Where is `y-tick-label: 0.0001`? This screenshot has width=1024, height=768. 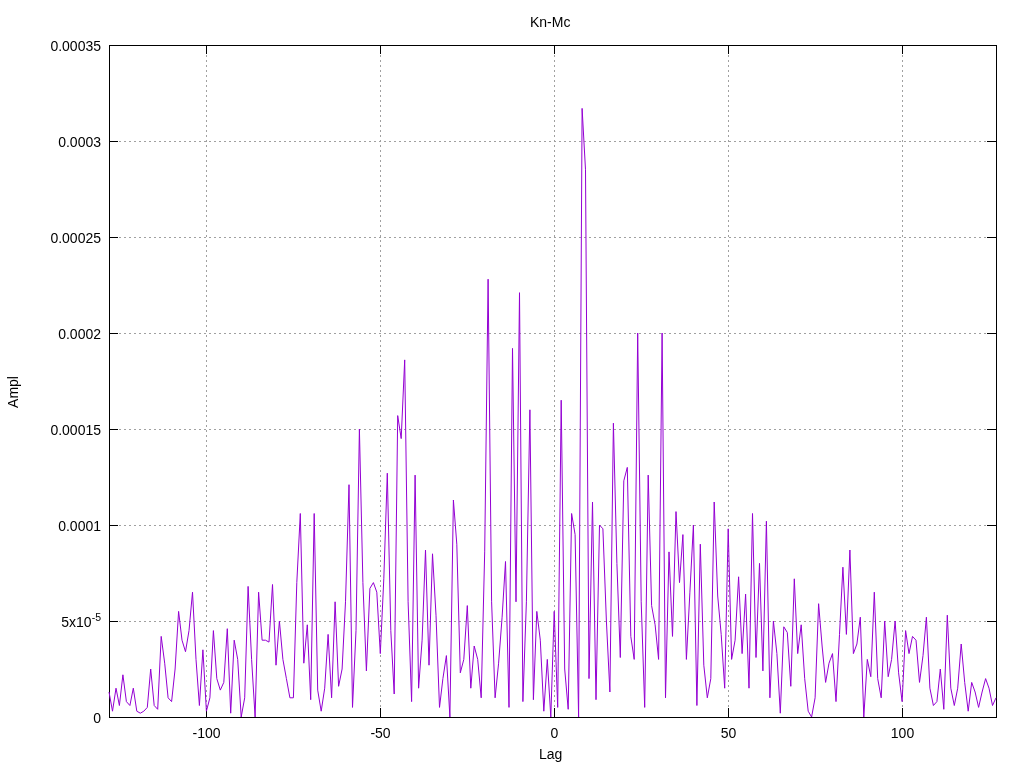
y-tick-label: 0.0001 is located at coordinates (79, 525).